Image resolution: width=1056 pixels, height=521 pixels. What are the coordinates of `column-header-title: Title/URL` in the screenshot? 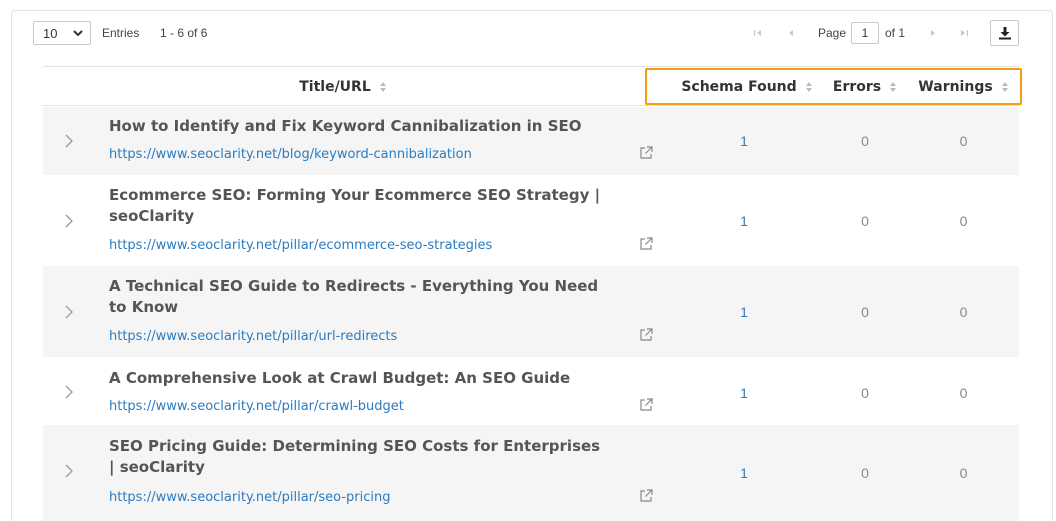 It's located at (343, 86).